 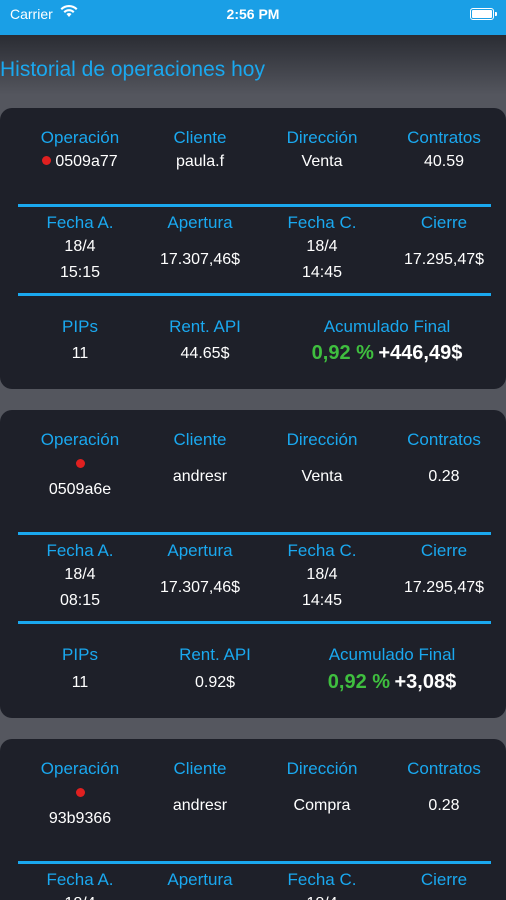 I want to click on rent-api-value: 0.92$, so click(x=215, y=682).